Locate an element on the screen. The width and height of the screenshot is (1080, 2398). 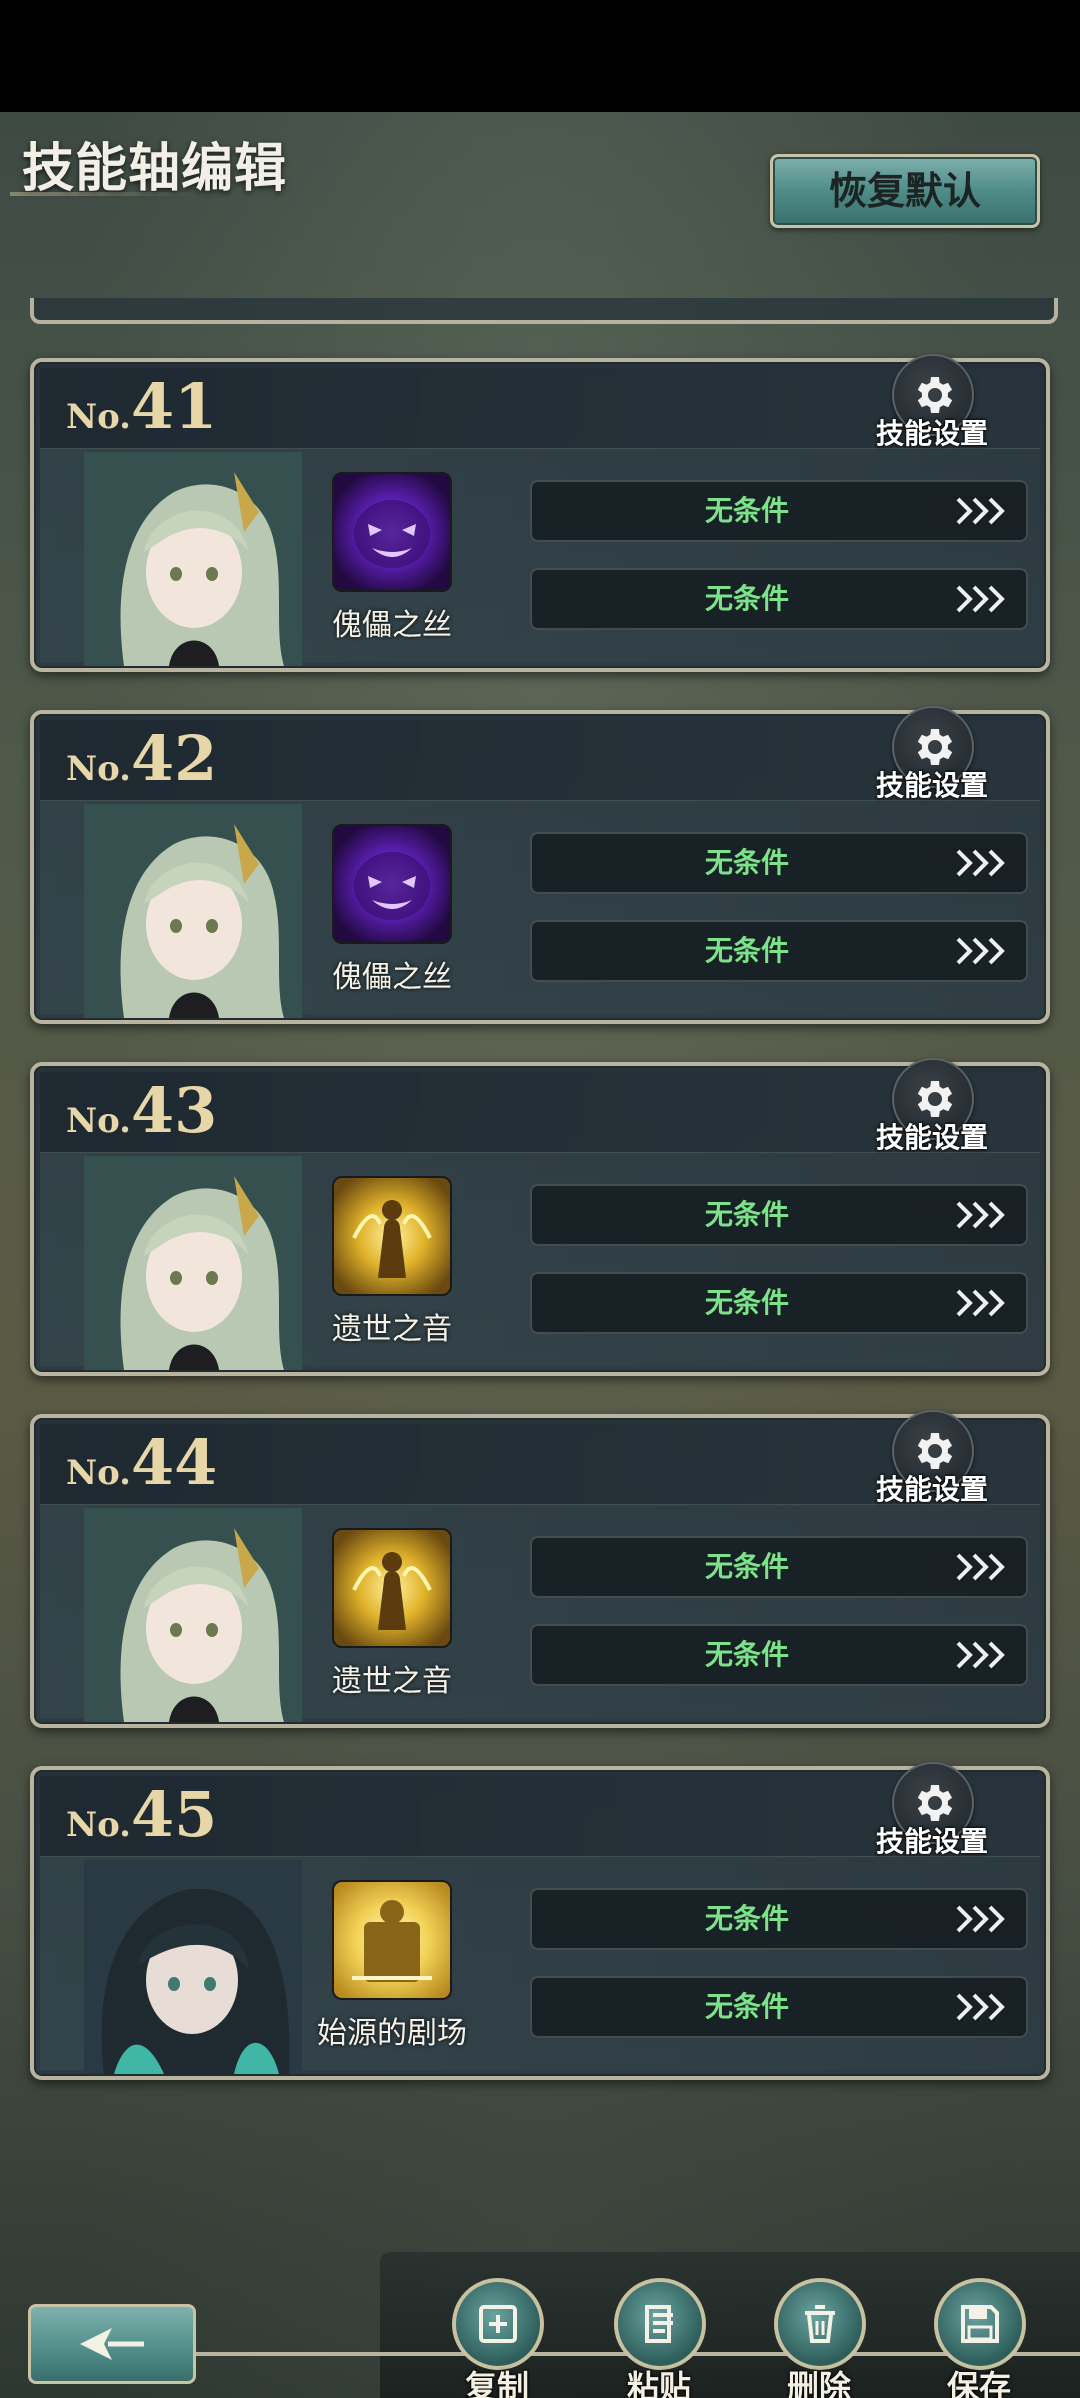
number-value: 44 is located at coordinates (174, 1462).